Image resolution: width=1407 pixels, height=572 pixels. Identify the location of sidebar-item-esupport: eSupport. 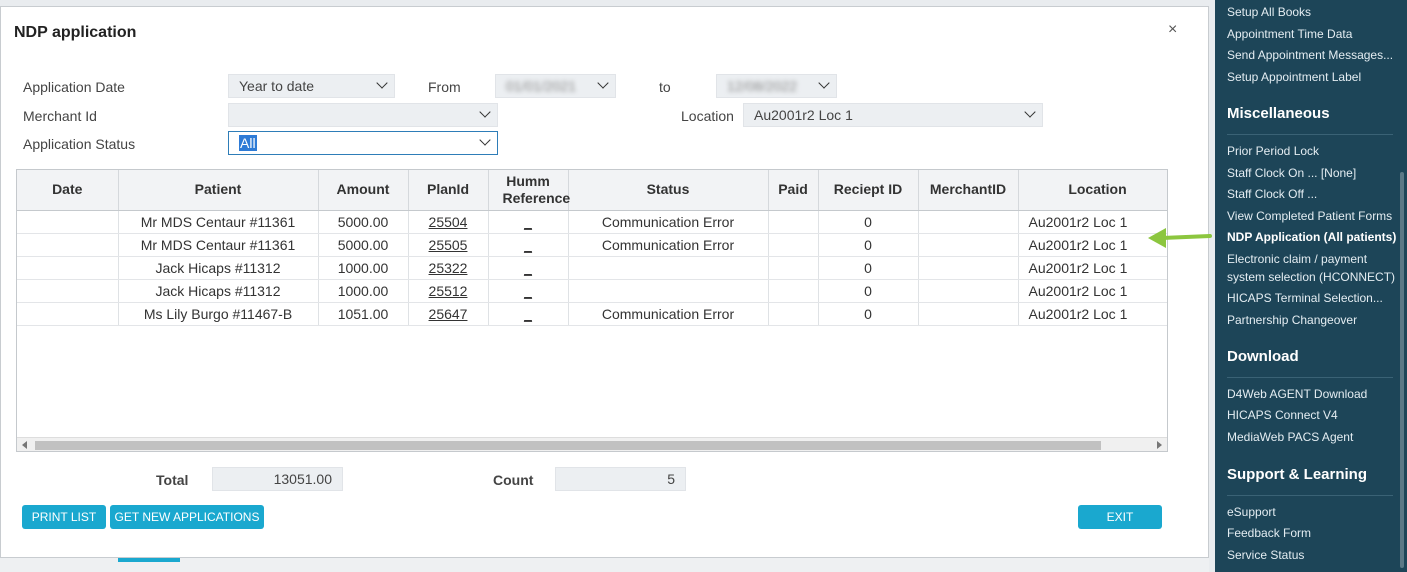
(1251, 512).